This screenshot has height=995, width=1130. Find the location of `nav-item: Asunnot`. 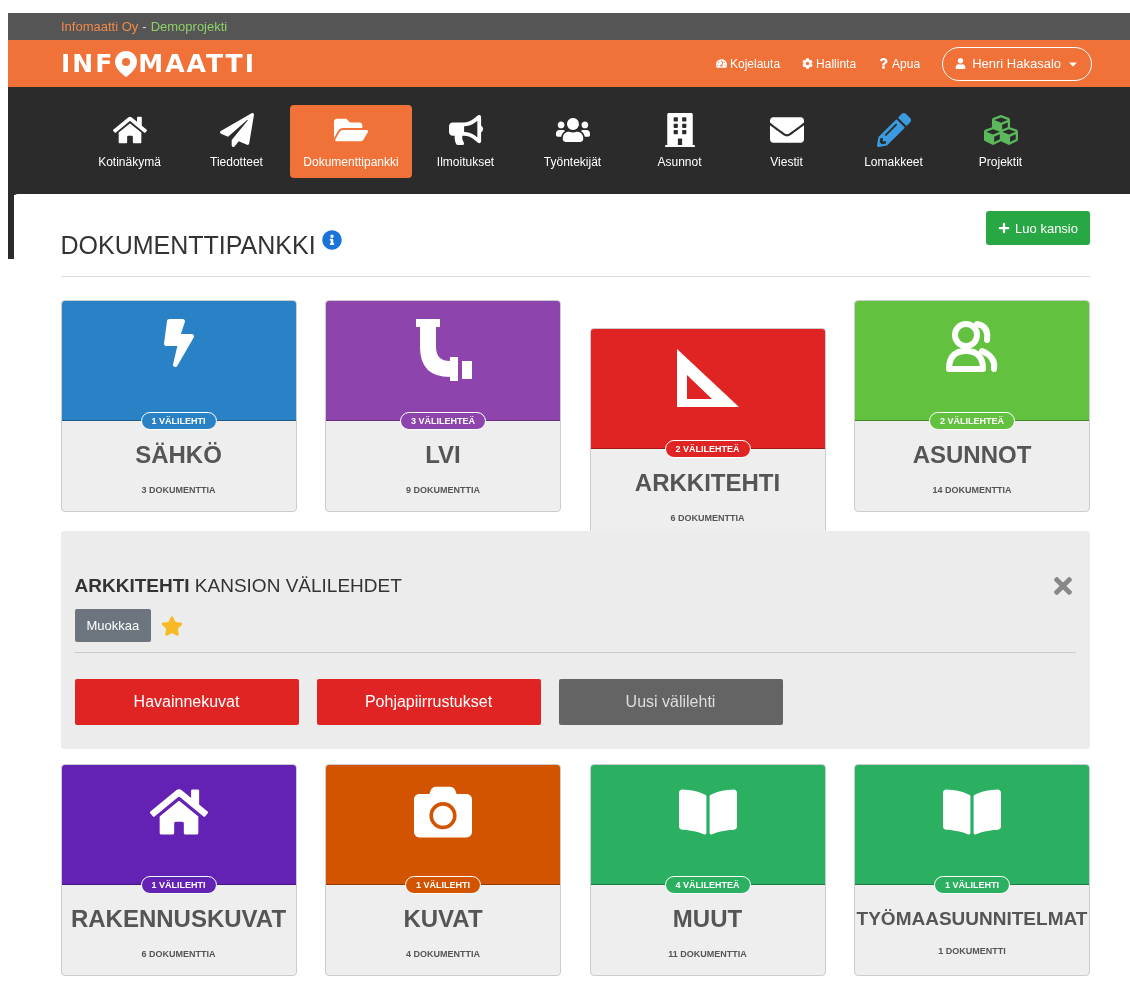

nav-item: Asunnot is located at coordinates (679, 141).